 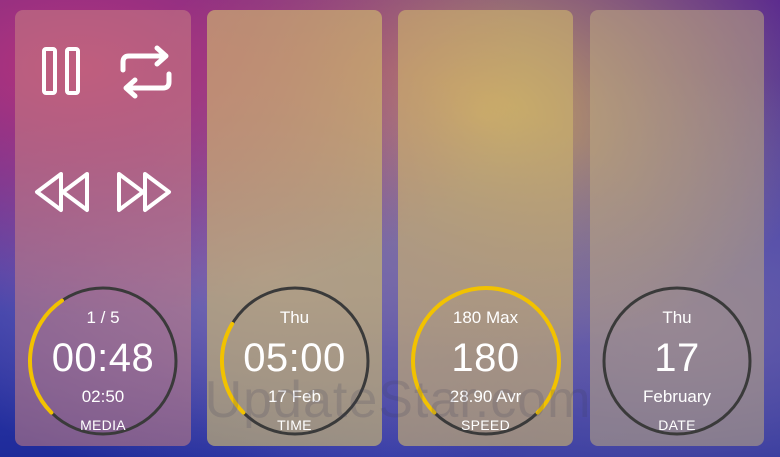 What do you see at coordinates (485, 358) in the screenshot?
I see `speed-value: 180` at bounding box center [485, 358].